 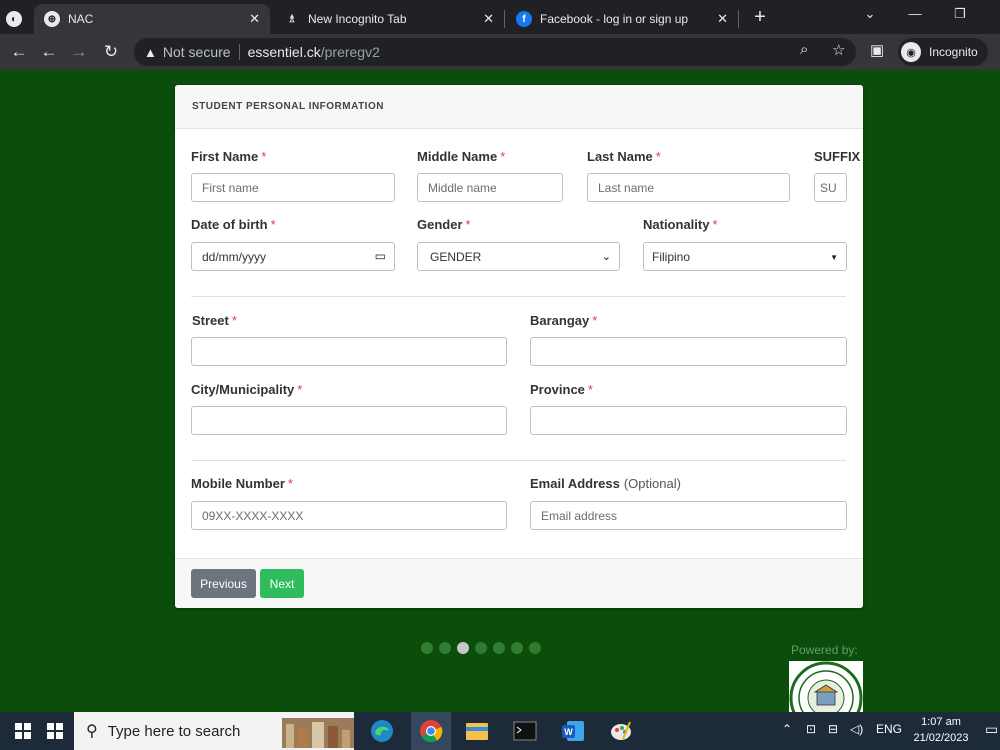 What do you see at coordinates (239, 52) in the screenshot?
I see `address-divider` at bounding box center [239, 52].